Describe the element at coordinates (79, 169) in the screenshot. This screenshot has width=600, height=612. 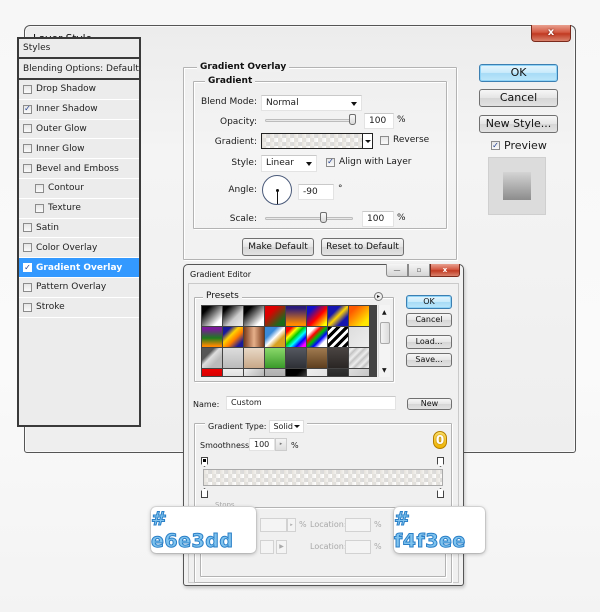
I see `style-item-bevel-and-emboss: Bevel and Emboss` at that location.